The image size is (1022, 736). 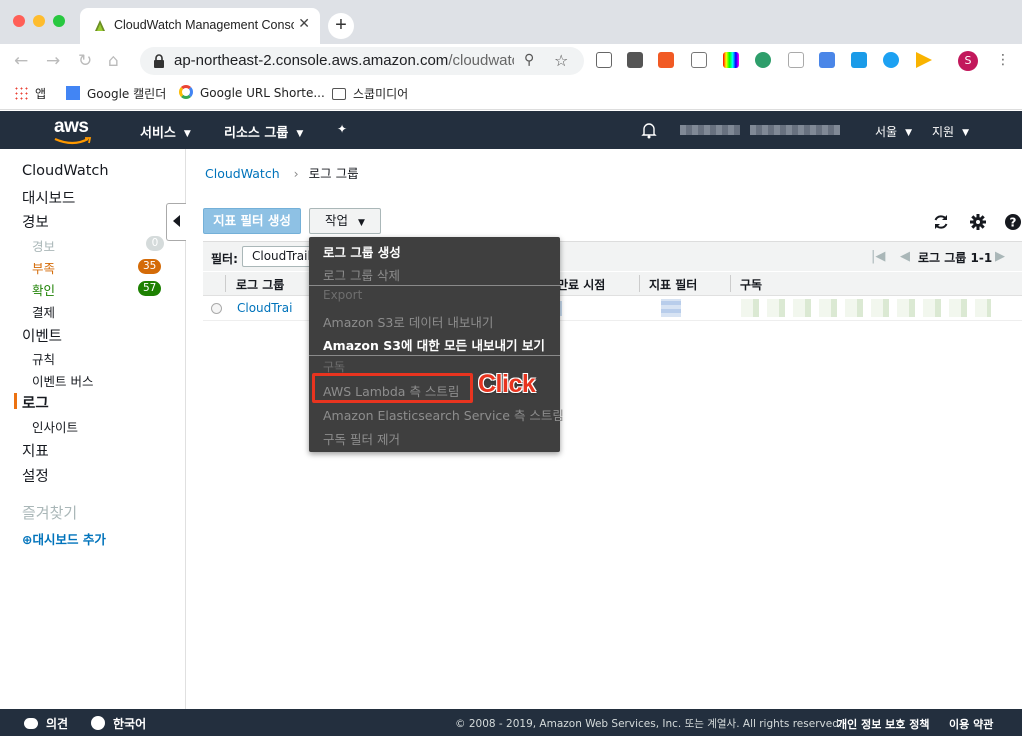 I want to click on sidebar-collapse-button, so click(x=176, y=222).